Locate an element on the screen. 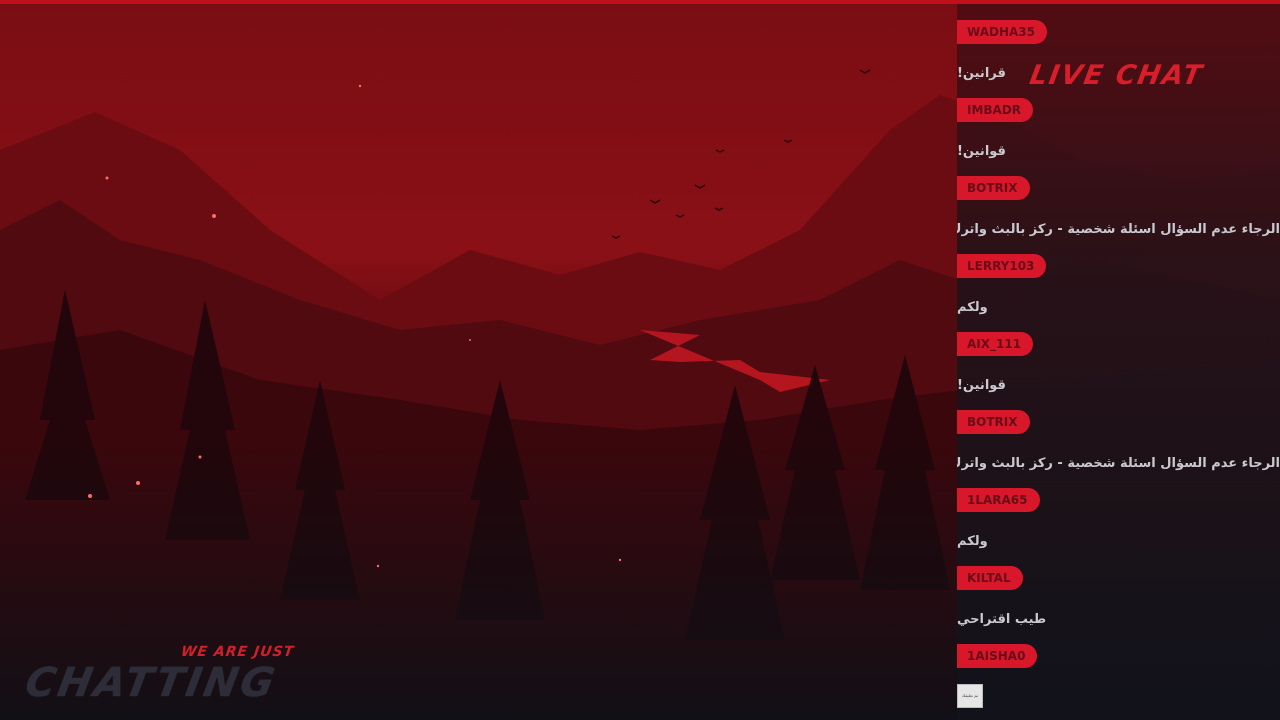 The height and width of the screenshot is (720, 1280). username-badge: LERRY103 is located at coordinates (1002, 266).